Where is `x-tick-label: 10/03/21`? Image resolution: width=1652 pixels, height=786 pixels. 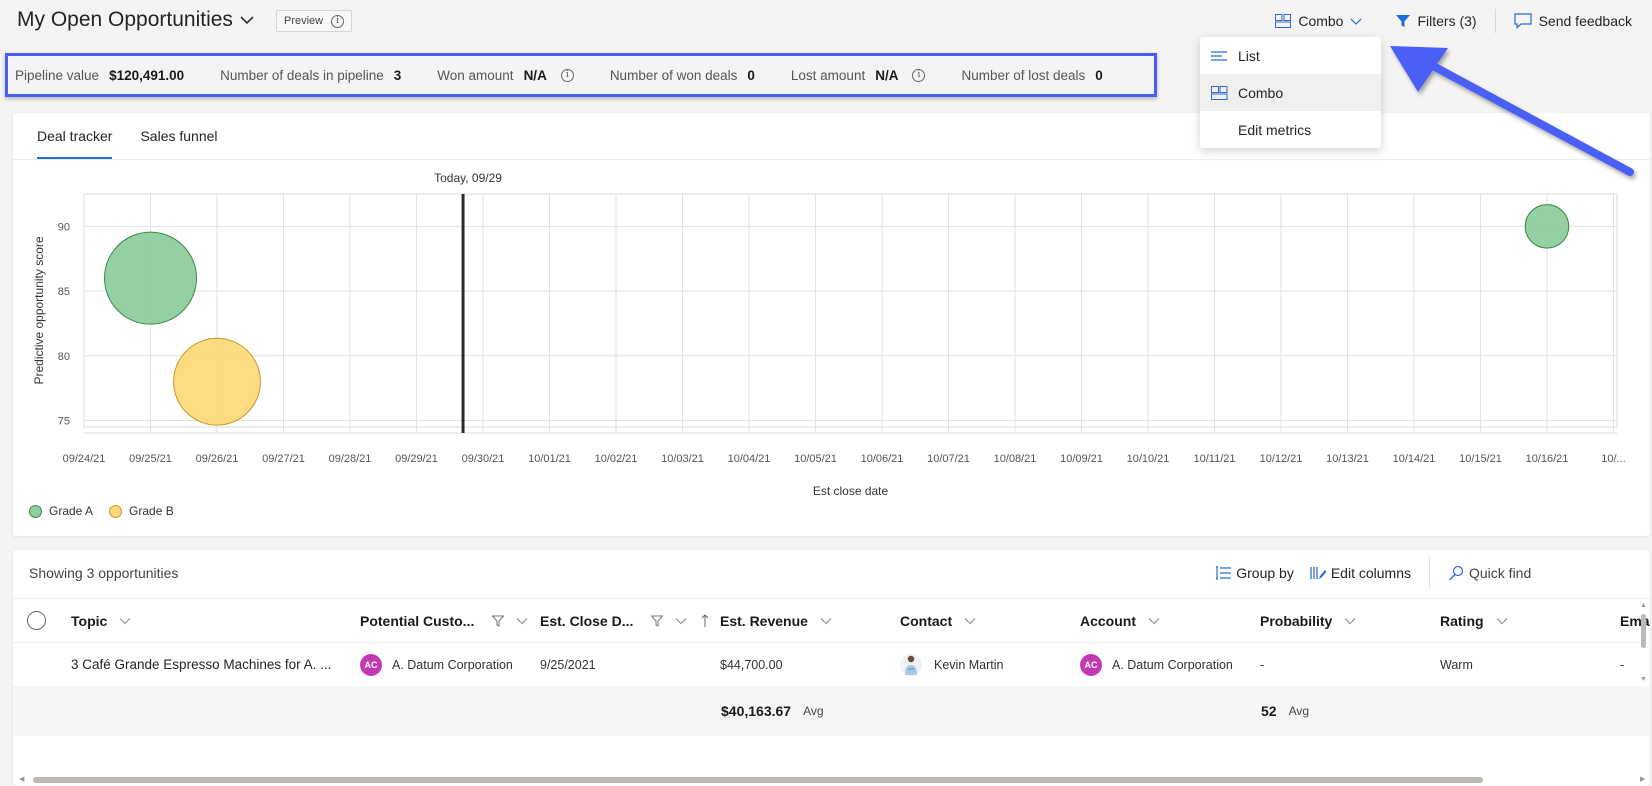 x-tick-label: 10/03/21 is located at coordinates (682, 459).